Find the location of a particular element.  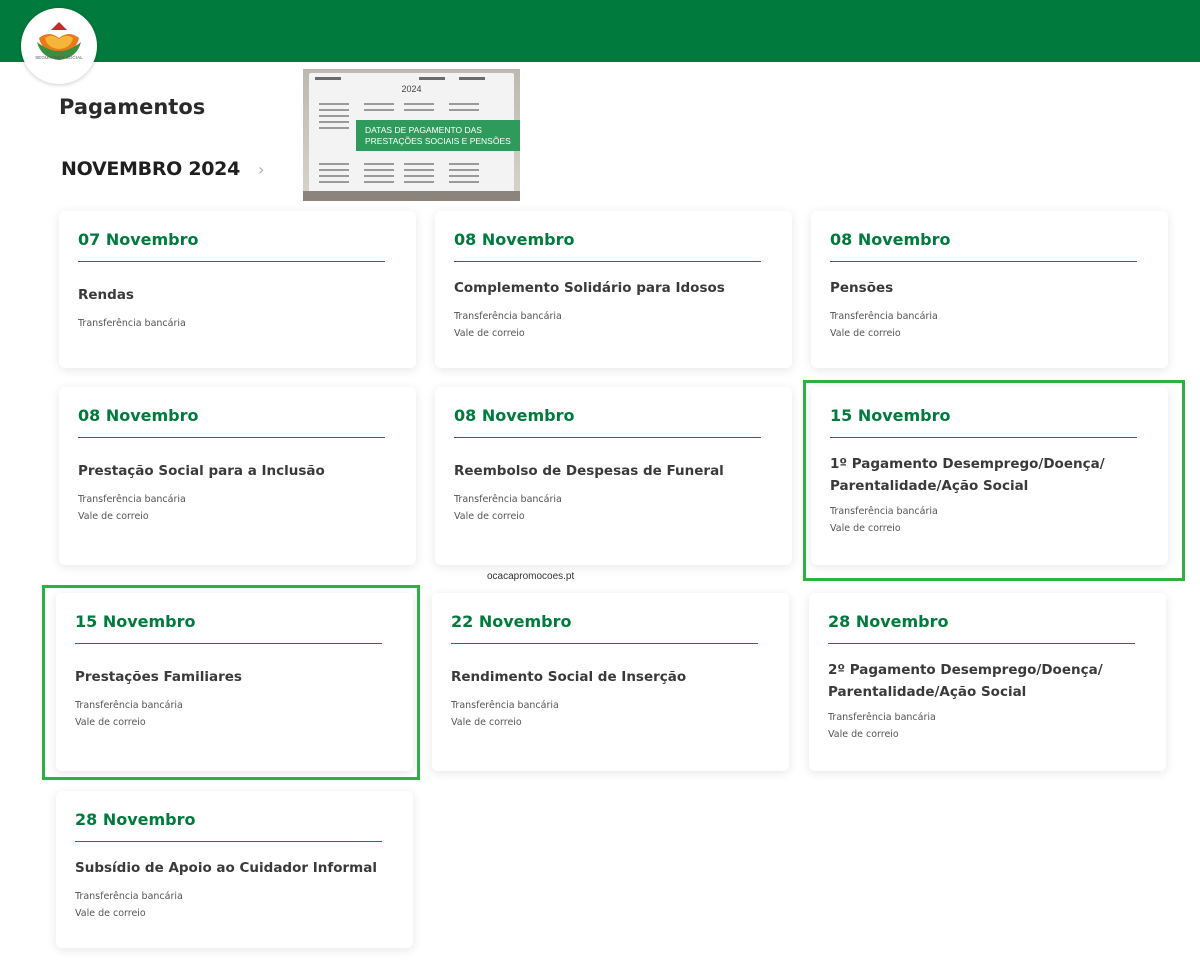

banner-line-1: DATAS DE PAGAMENTO DAS is located at coordinates (423, 130).